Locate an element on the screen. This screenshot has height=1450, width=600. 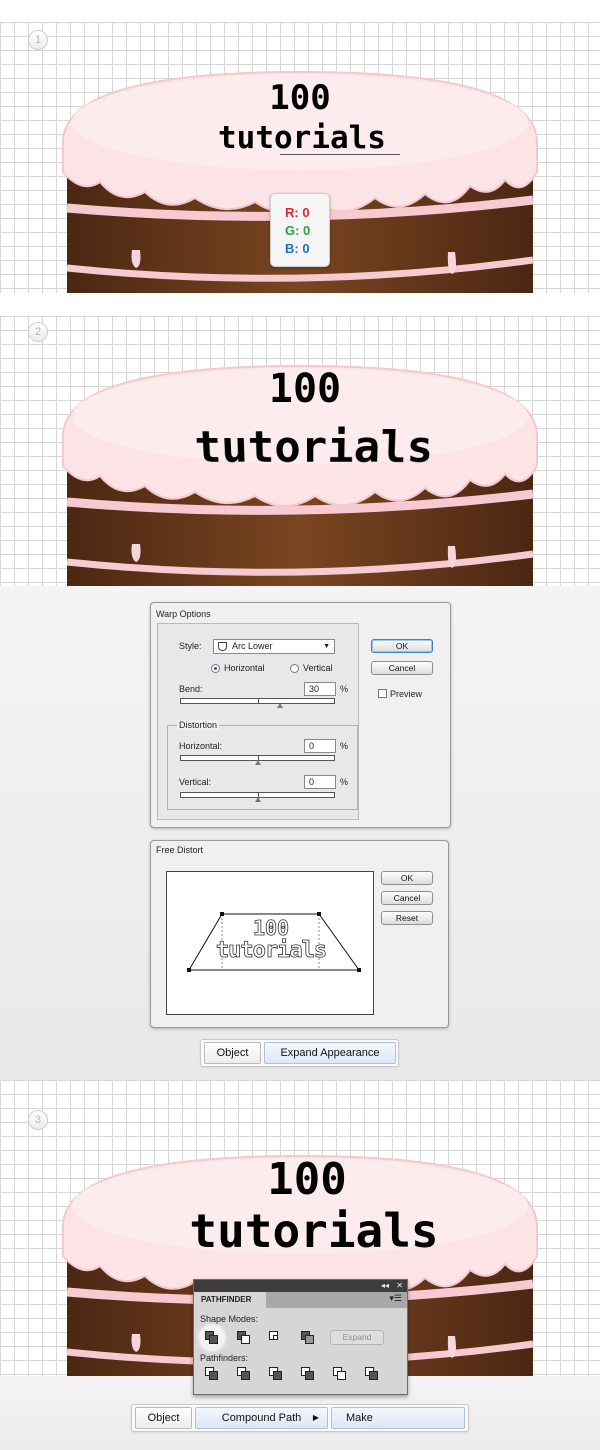
panel-titlebar: ◂◂ ✕ is located at coordinates (300, 1286).